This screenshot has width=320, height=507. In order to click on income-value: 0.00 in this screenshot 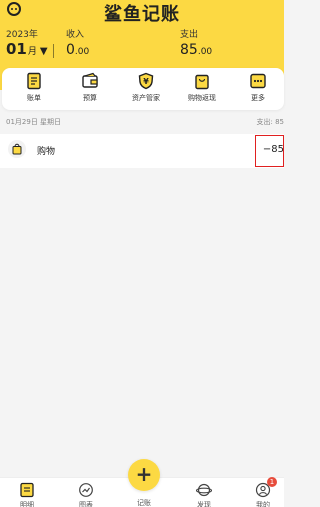, I will do `click(77, 50)`.